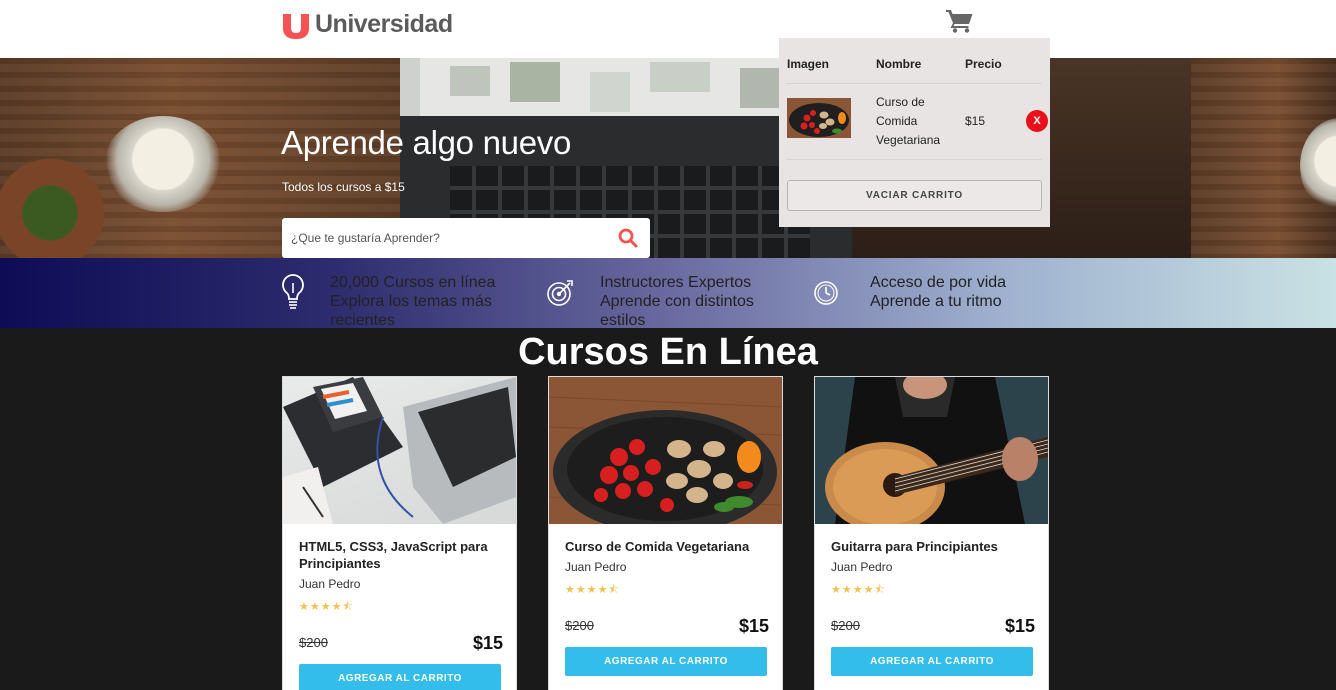 This screenshot has height=690, width=1336. What do you see at coordinates (628, 238) in the screenshot?
I see `search-icon` at bounding box center [628, 238].